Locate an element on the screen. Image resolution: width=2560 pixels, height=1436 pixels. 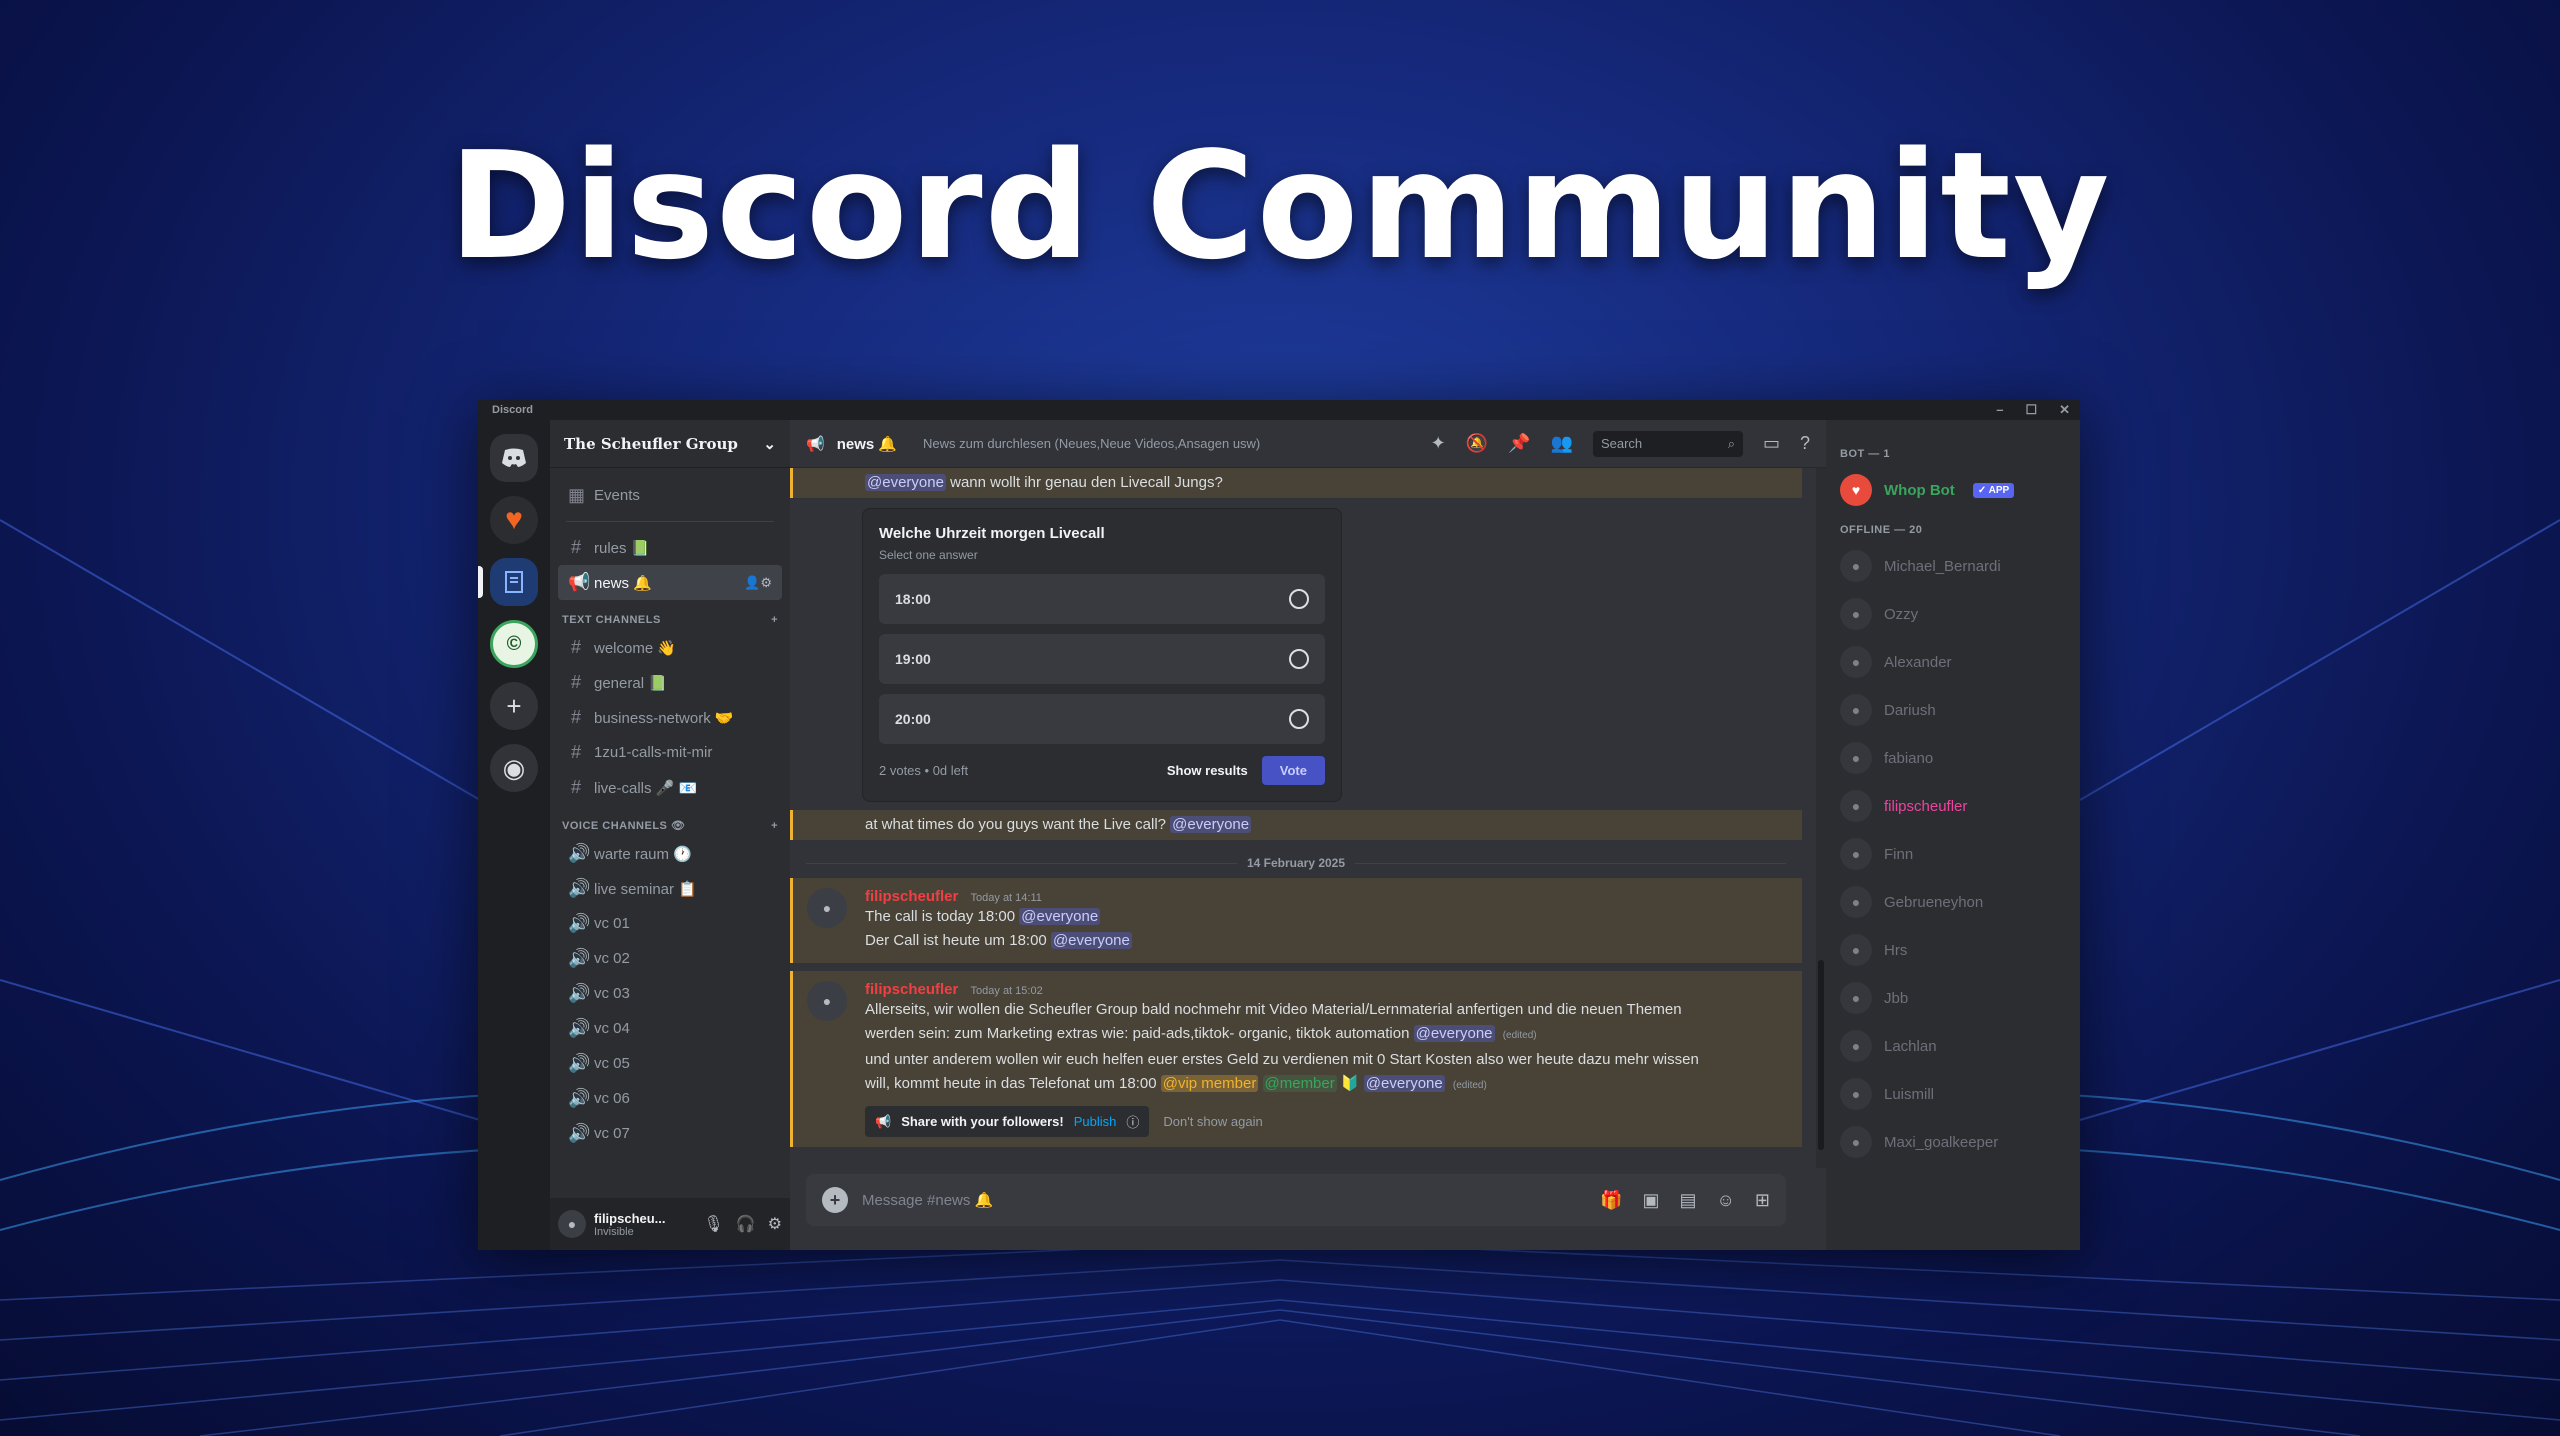
publish-link: Publish is located at coordinates (1095, 1121).